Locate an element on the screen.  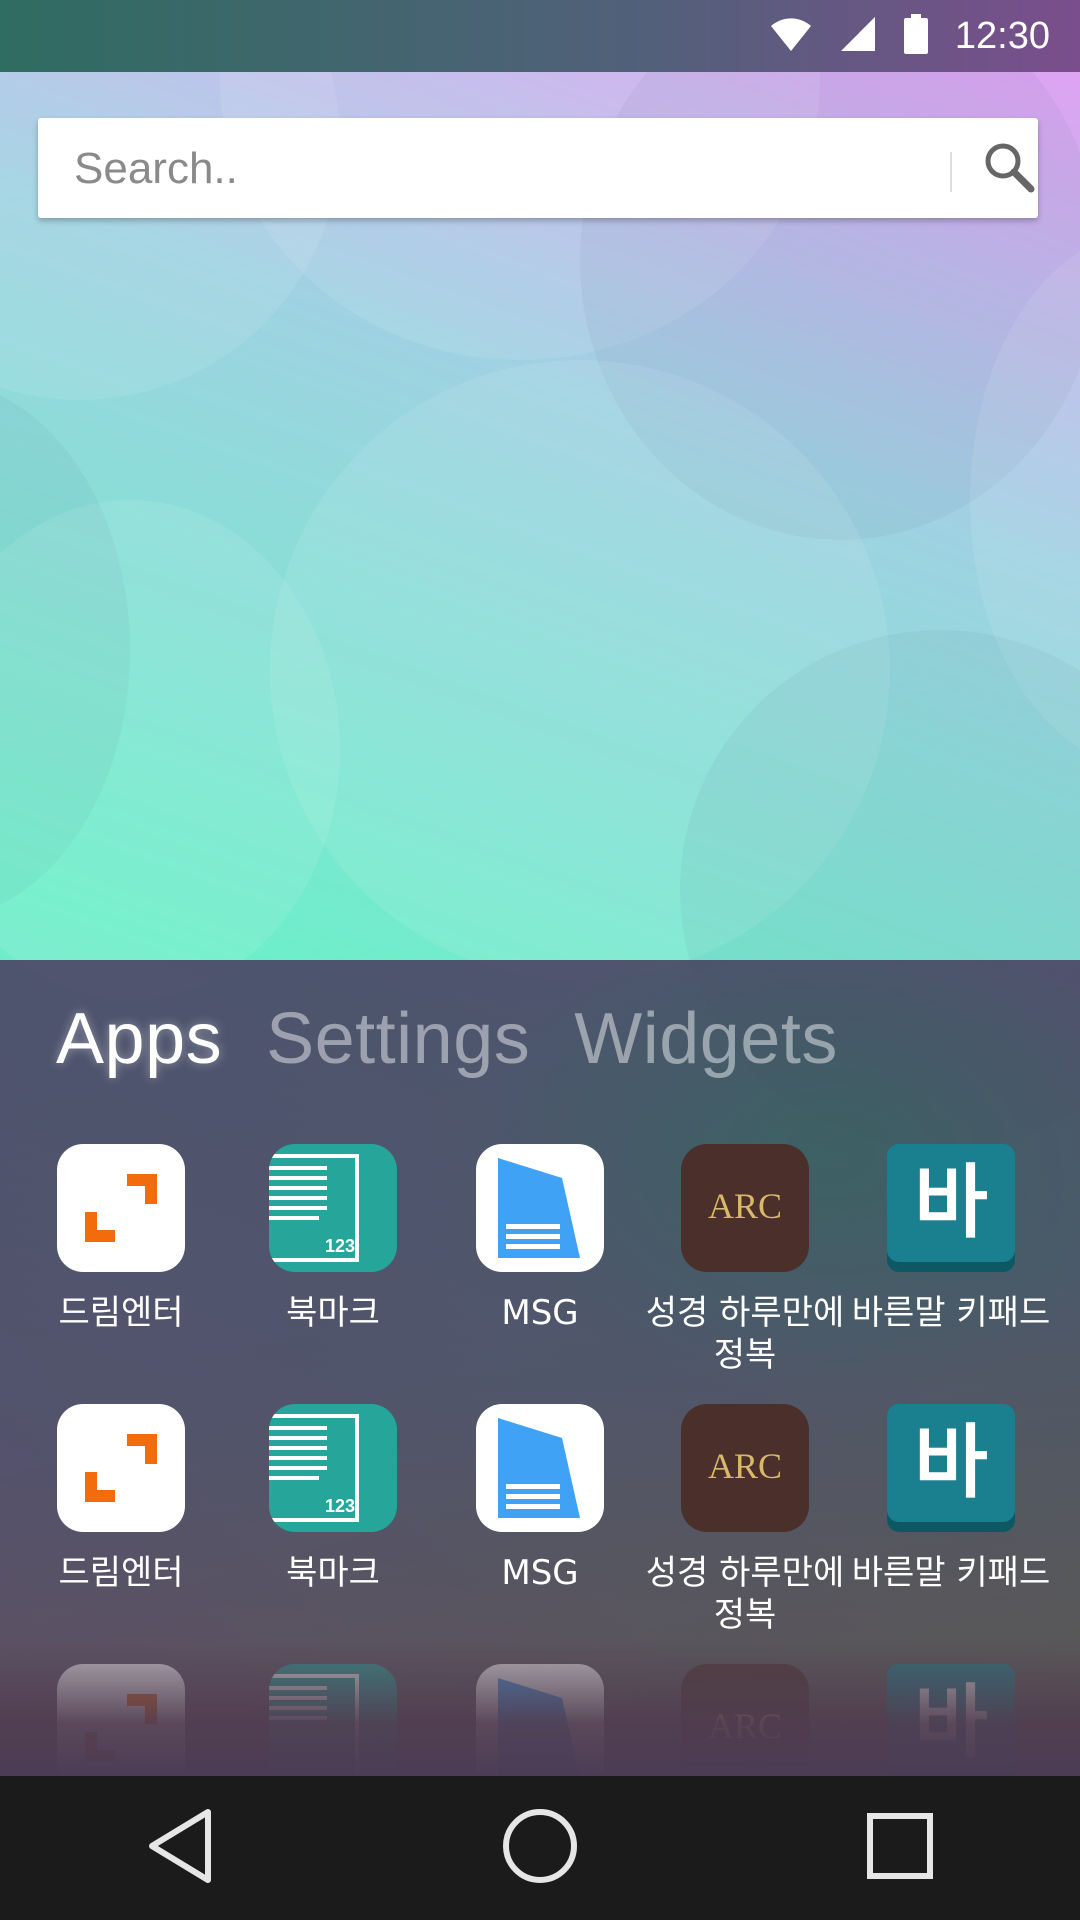
search-icon is located at coordinates (1008, 168).